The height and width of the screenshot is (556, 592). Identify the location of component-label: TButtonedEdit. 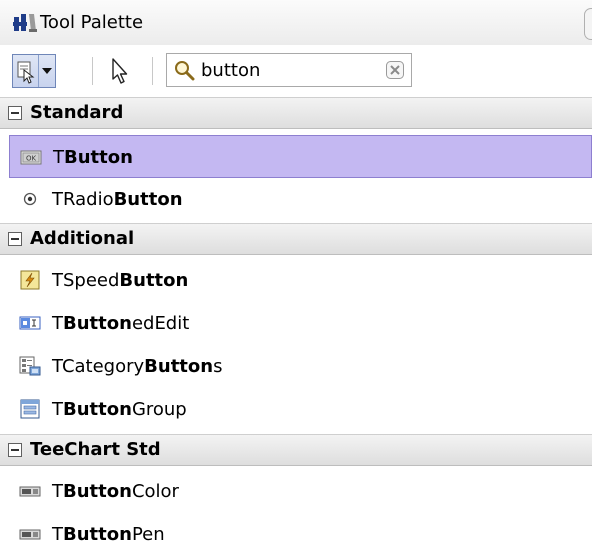
(121, 323).